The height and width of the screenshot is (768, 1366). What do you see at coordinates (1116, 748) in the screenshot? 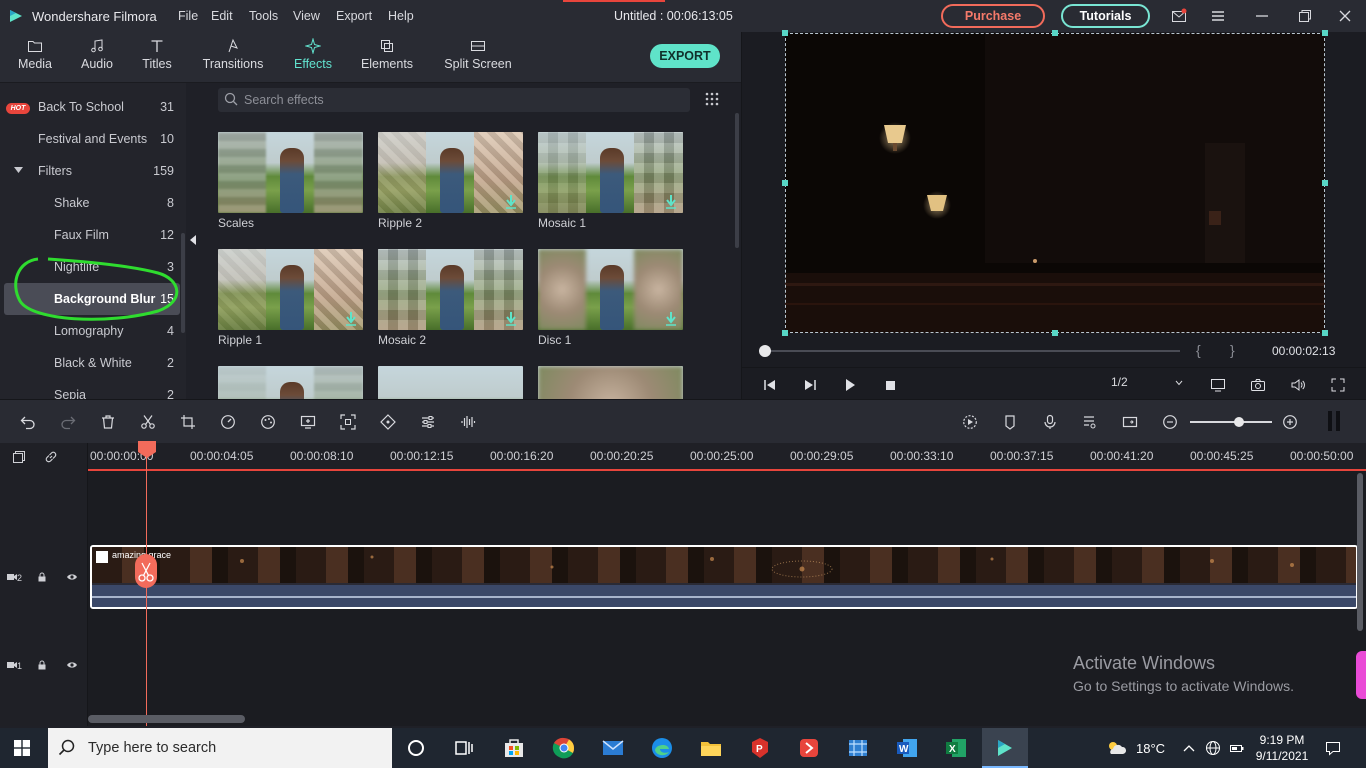
I see `weather-cloud-icon` at bounding box center [1116, 748].